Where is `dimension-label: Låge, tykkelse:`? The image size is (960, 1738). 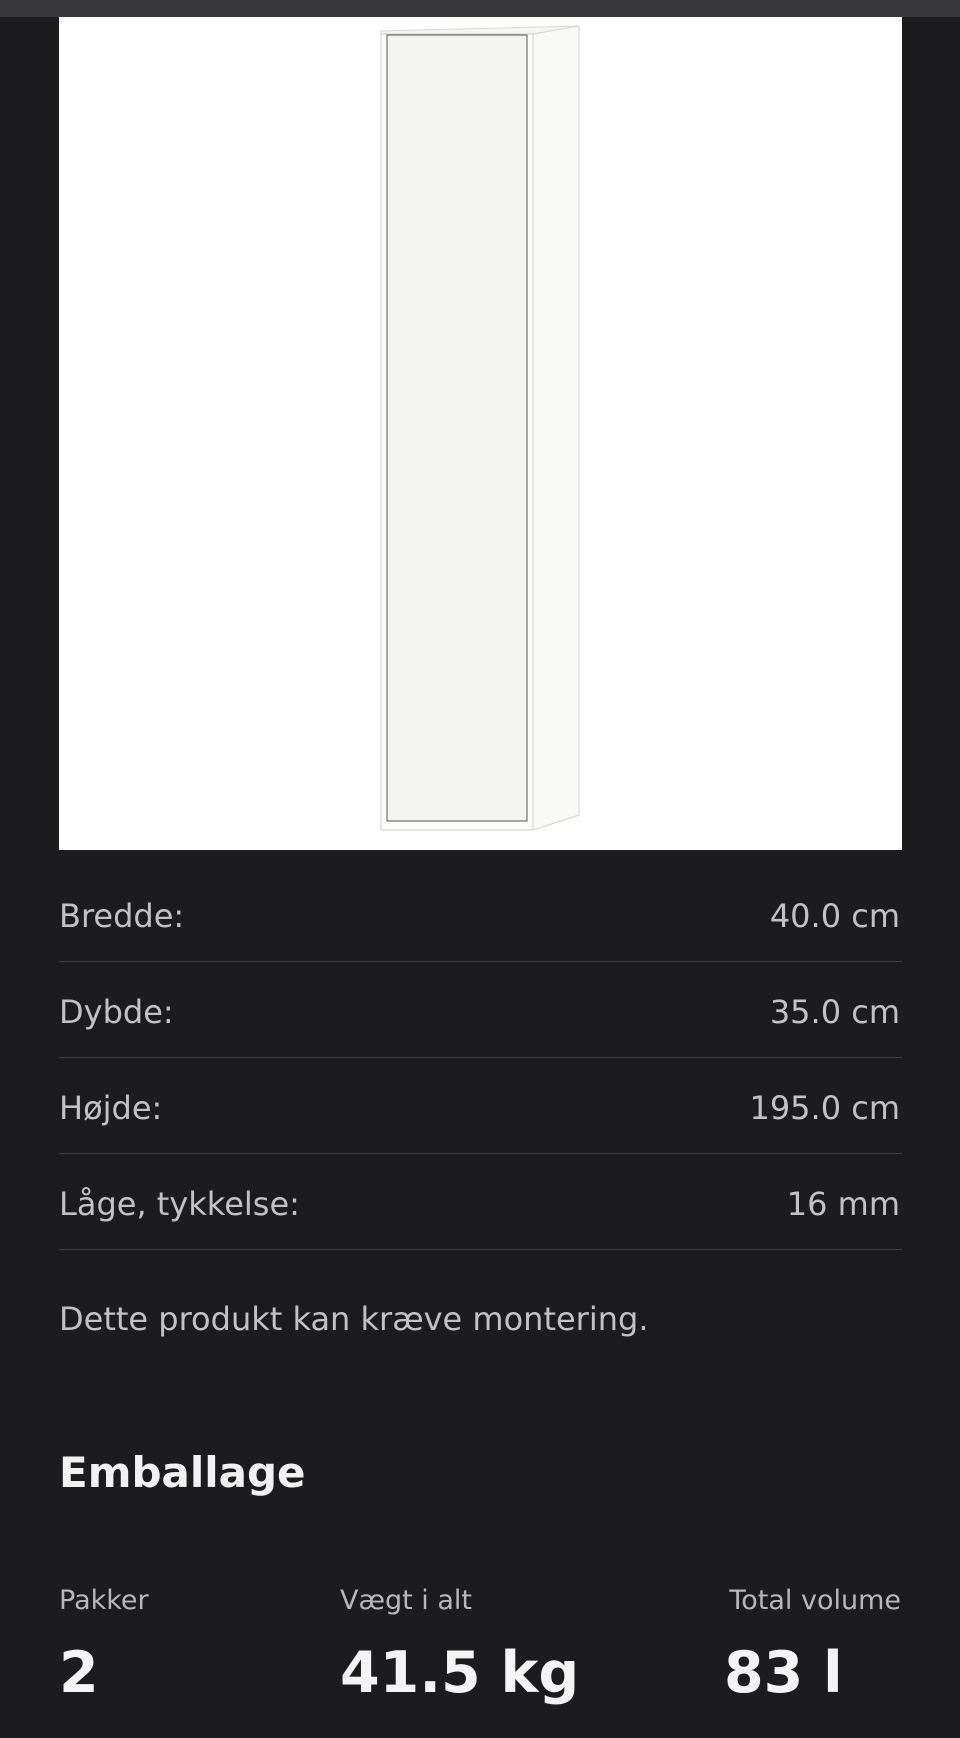
dimension-label: Låge, tykkelse: is located at coordinates (179, 1204).